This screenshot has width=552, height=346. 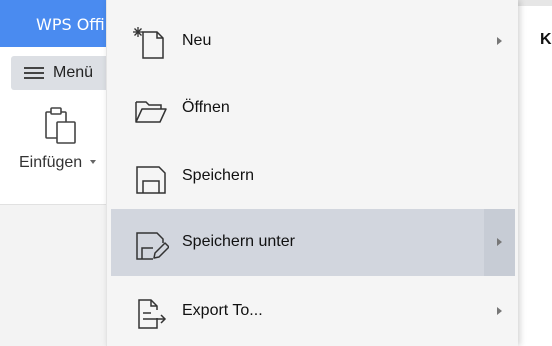 What do you see at coordinates (50, 163) in the screenshot?
I see `paste-button-label: Einfügen` at bounding box center [50, 163].